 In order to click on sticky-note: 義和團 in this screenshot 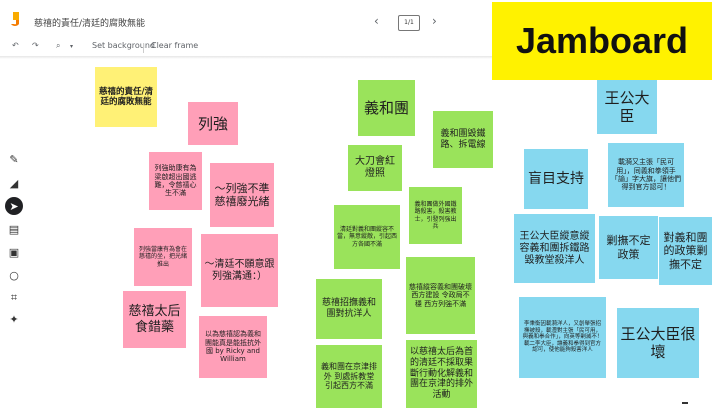, I will do `click(386, 108)`.